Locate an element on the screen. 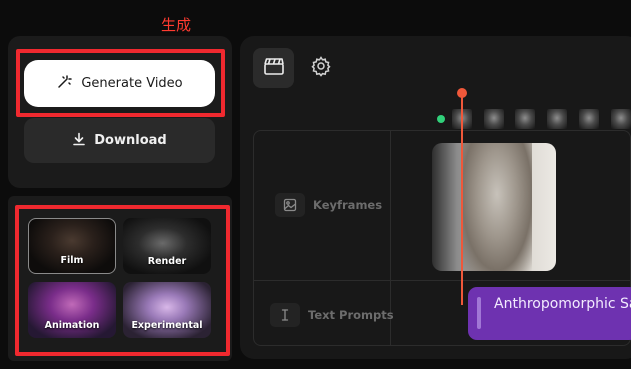 This screenshot has height=369, width=631. text-cursor-icon is located at coordinates (285, 315).